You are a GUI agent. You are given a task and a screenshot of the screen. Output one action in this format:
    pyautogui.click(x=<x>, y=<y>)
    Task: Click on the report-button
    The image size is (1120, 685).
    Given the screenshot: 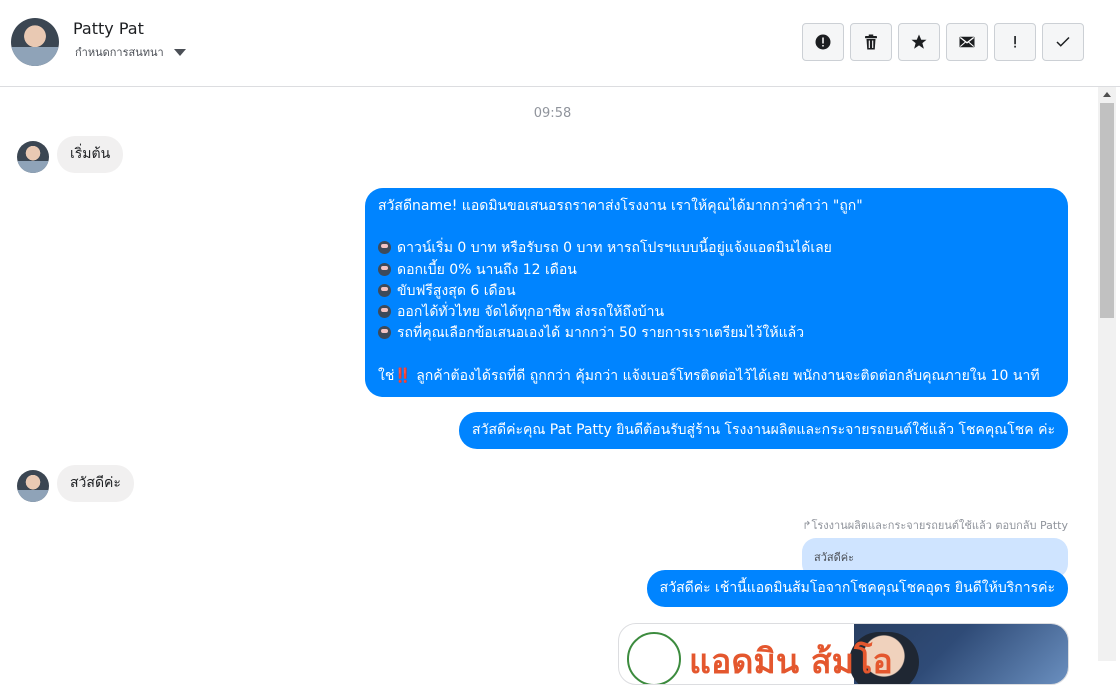 What is the action you would take?
    pyautogui.click(x=823, y=42)
    